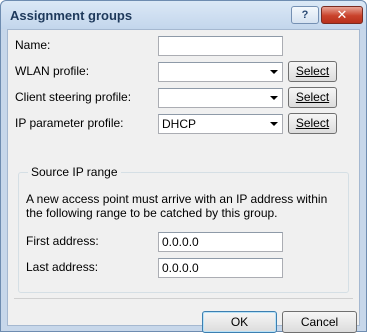 Image resolution: width=367 pixels, height=333 pixels. Describe the element at coordinates (71, 15) in the screenshot. I see `dialog-title: Assignment groups` at that location.